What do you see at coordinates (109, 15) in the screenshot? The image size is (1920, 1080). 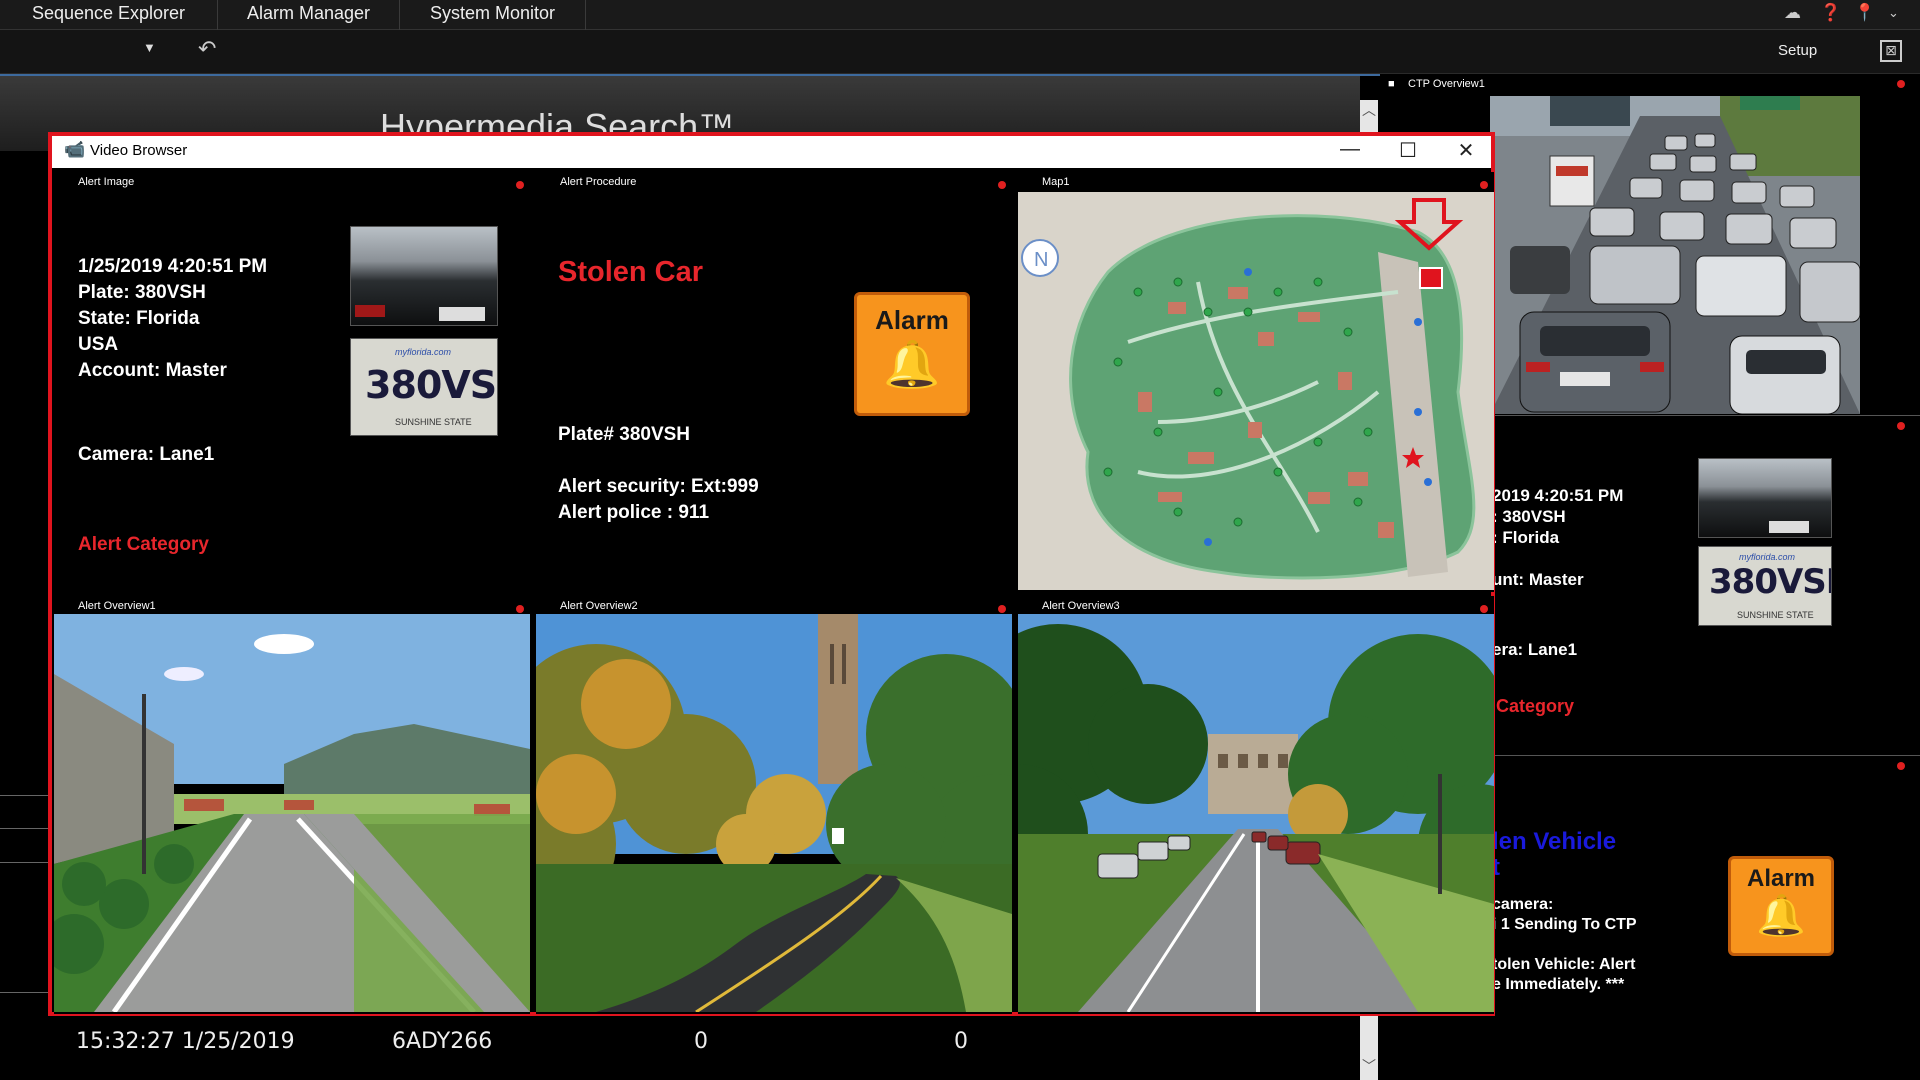 I see `tab-sequence-explorer: Sequence Explorer` at bounding box center [109, 15].